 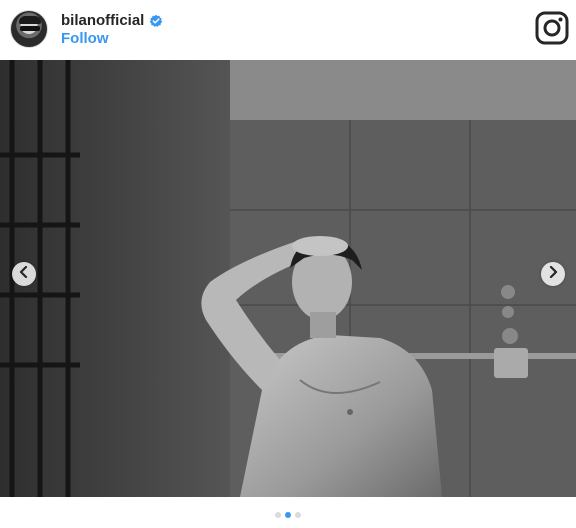 I want to click on chevron-right-icon, so click(x=553, y=274).